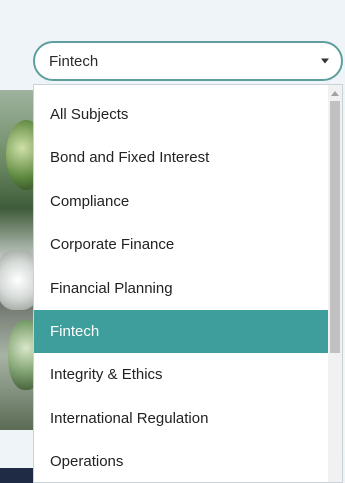 The width and height of the screenshot is (345, 483). What do you see at coordinates (74, 61) in the screenshot?
I see `subject-select-value: Fintech` at bounding box center [74, 61].